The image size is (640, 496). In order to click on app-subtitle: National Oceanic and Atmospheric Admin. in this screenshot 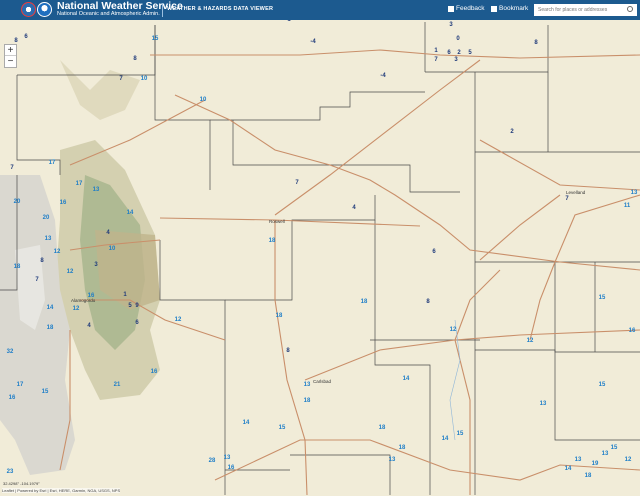, I will do `click(108, 14)`.